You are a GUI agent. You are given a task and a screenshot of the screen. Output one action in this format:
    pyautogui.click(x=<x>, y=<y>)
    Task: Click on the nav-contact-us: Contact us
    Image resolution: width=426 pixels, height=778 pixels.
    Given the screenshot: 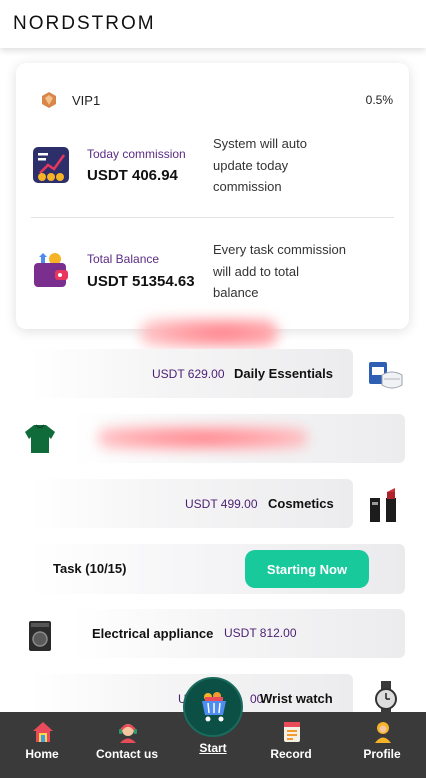 What is the action you would take?
    pyautogui.click(x=127, y=745)
    